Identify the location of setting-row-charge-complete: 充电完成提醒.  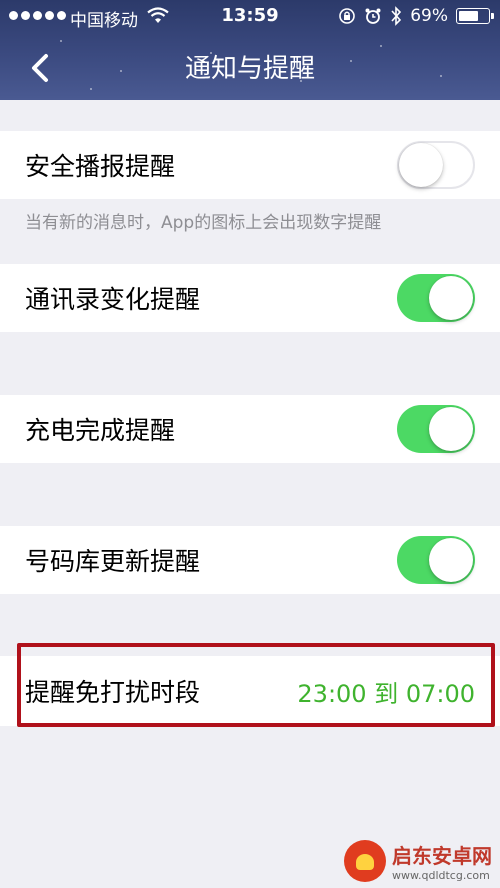
(250, 429).